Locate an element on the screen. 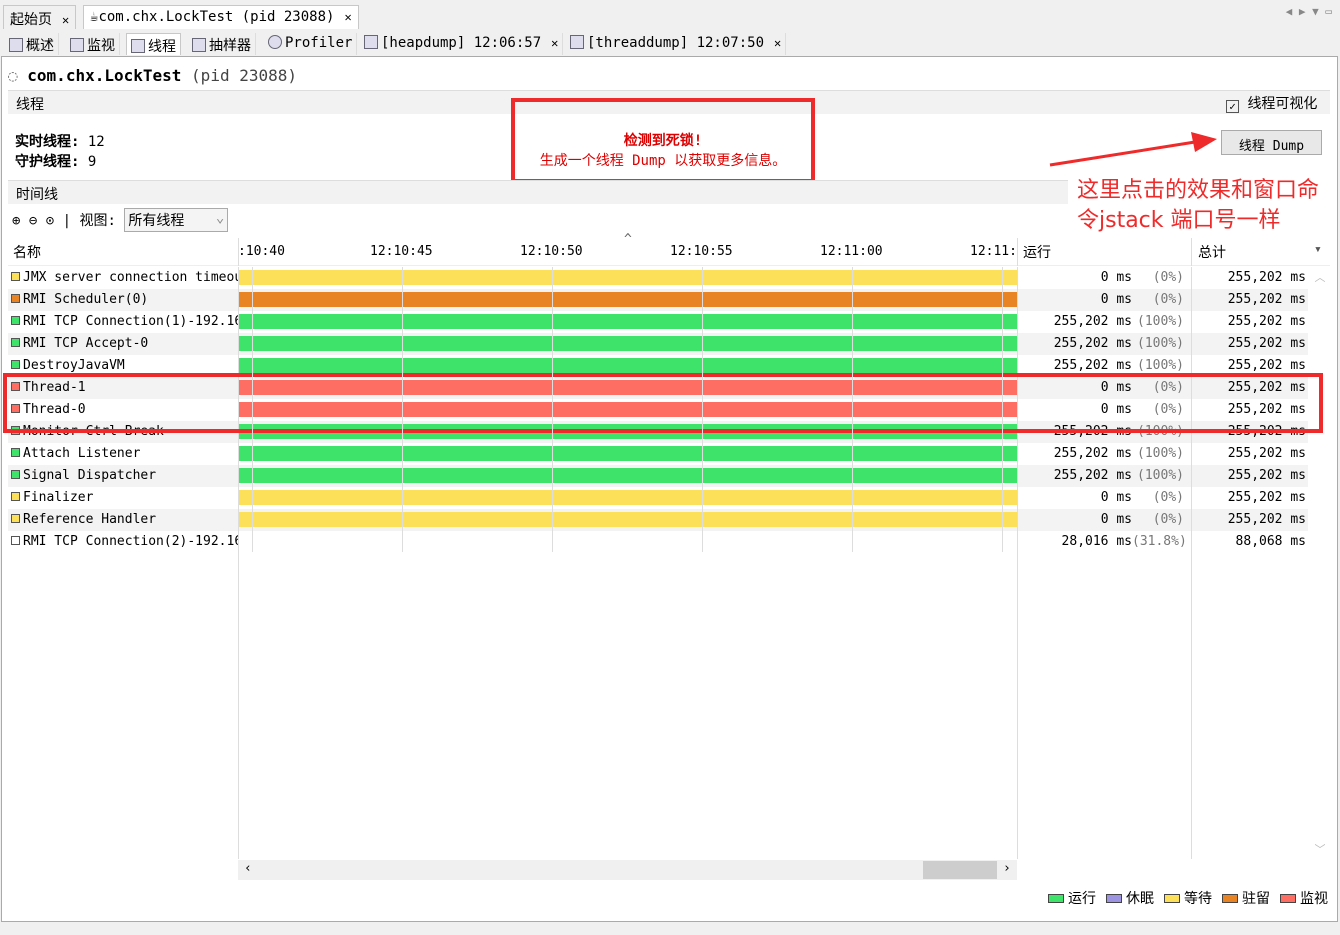 This screenshot has width=1340, height=935. thread-name: DestroyJavaVM is located at coordinates (125, 365).